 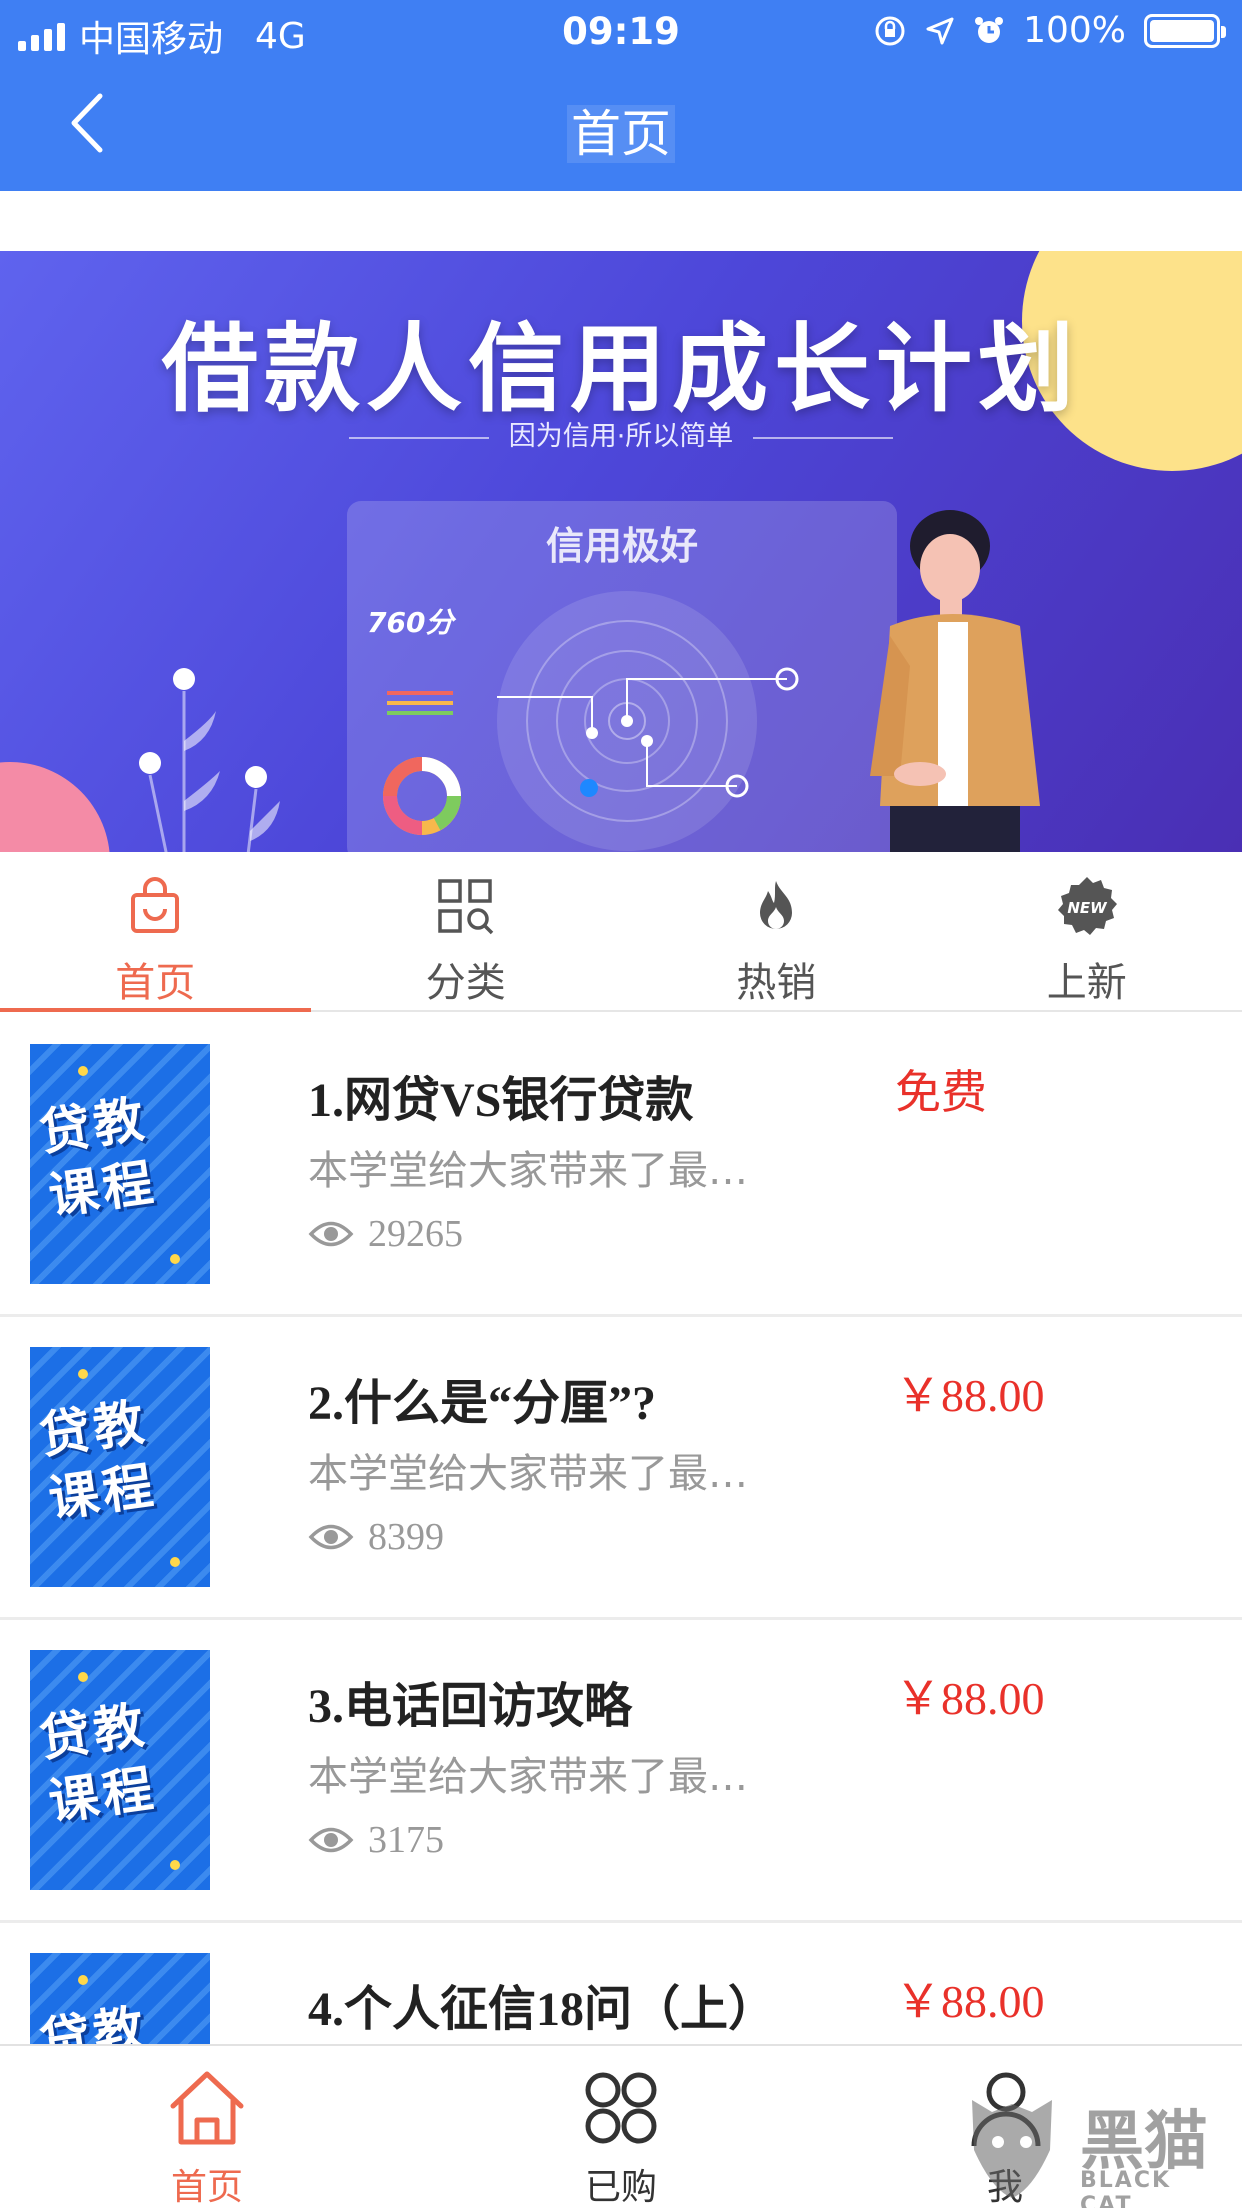 What do you see at coordinates (420, 703) in the screenshot?
I see `legend-bars-icon` at bounding box center [420, 703].